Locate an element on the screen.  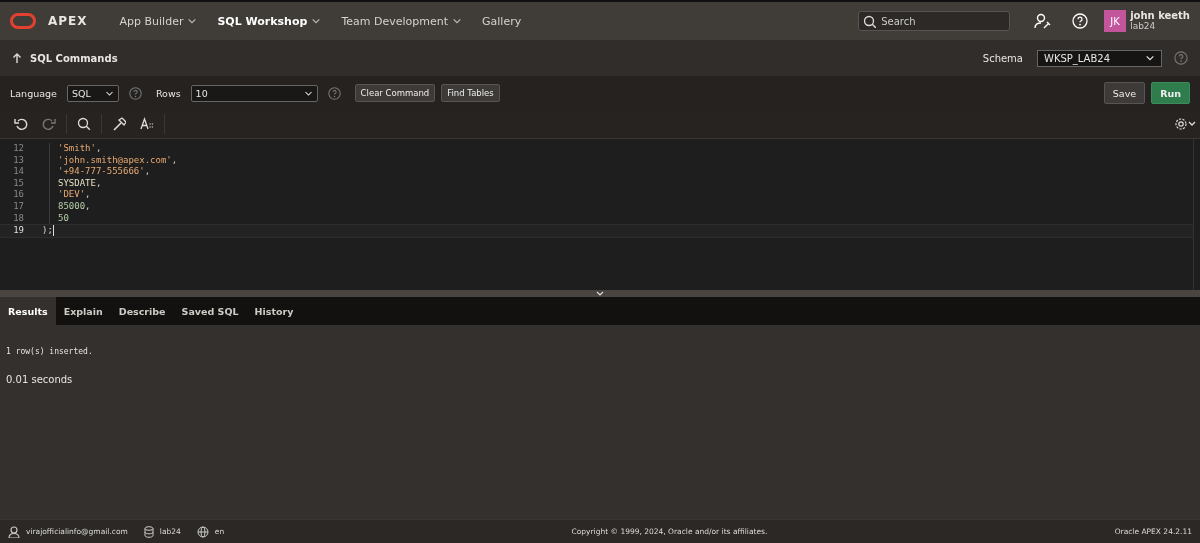
rows-select: 10 is located at coordinates (254, 93).